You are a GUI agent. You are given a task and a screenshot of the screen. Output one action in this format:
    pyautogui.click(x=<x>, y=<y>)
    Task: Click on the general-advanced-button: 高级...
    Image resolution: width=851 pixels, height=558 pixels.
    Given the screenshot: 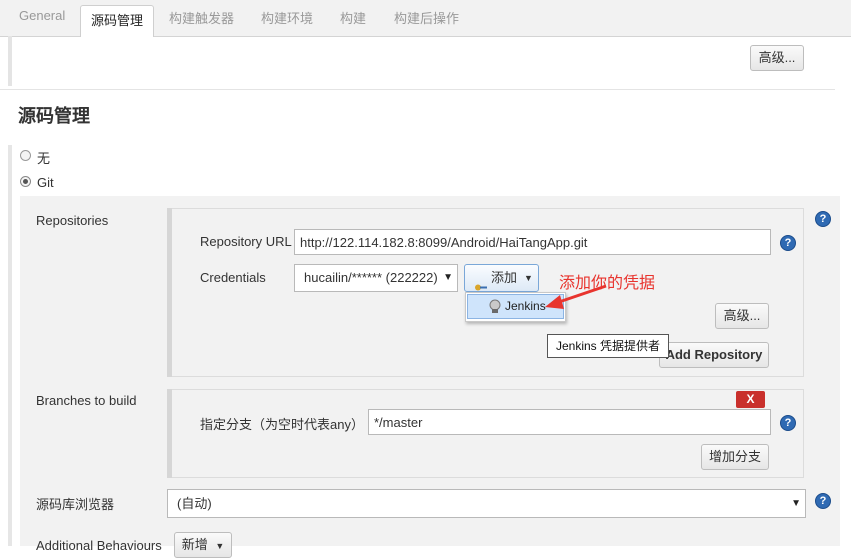 What is the action you would take?
    pyautogui.click(x=777, y=58)
    